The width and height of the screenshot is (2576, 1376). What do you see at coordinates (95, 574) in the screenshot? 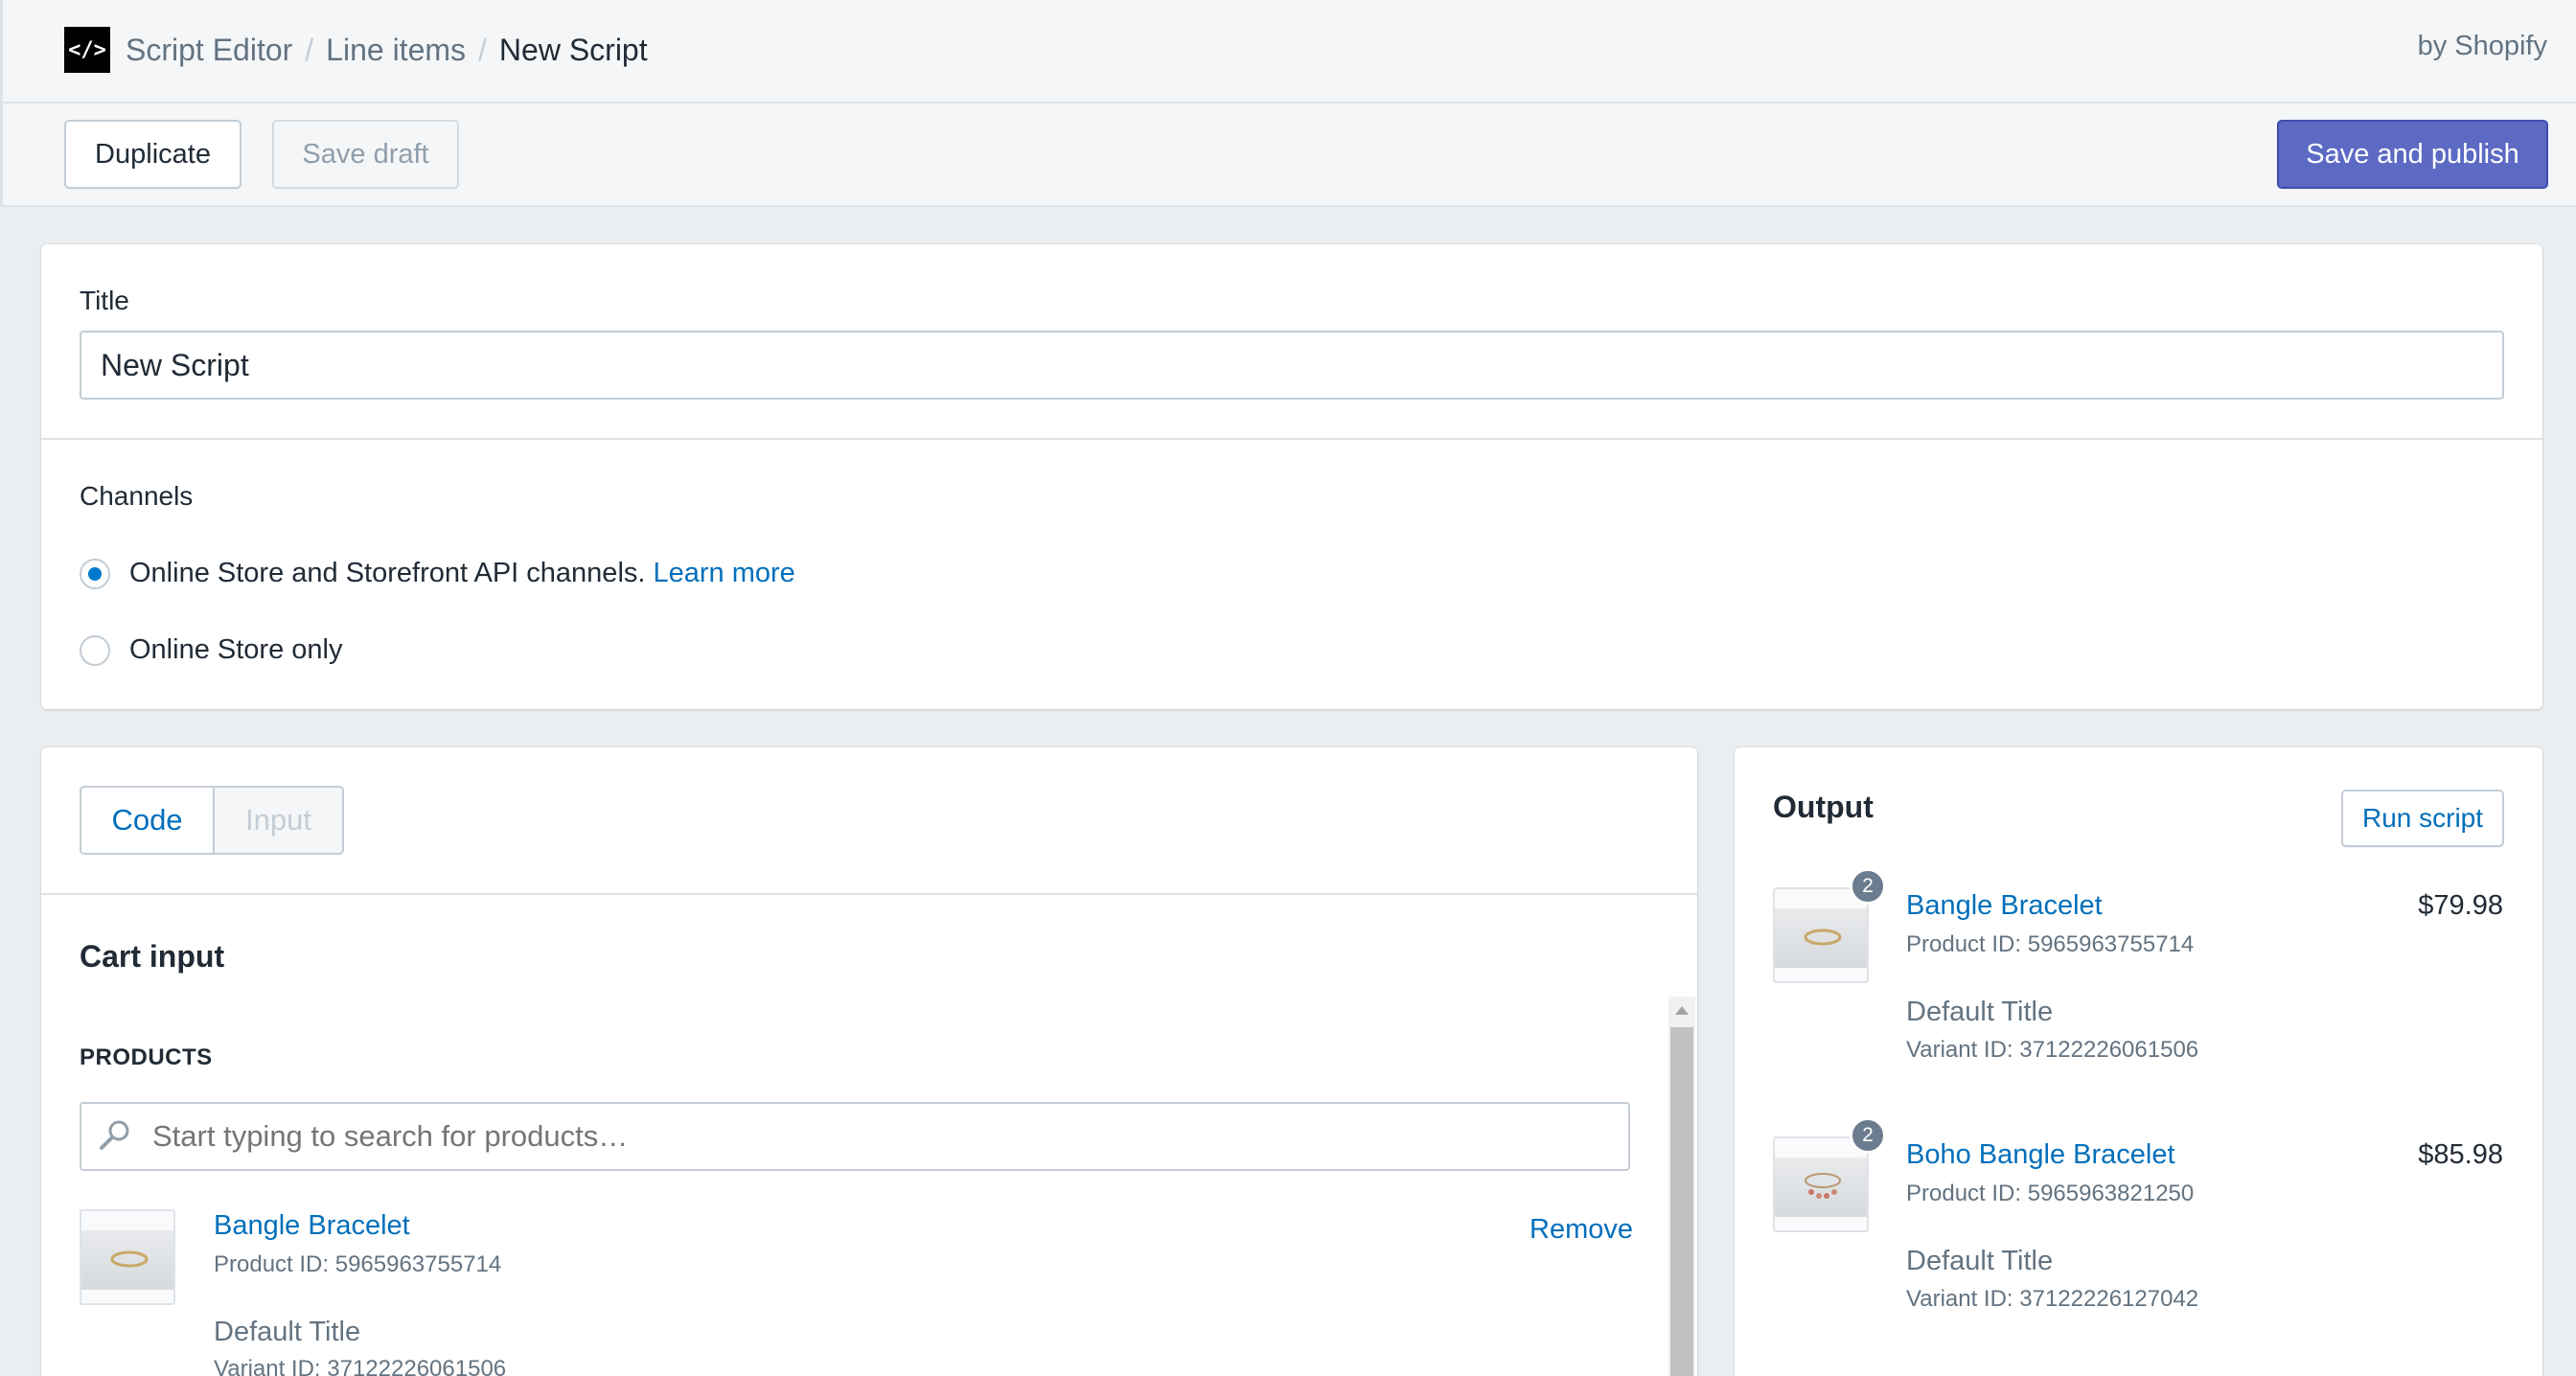
I see `channel-radio-online-store-and-storefront` at bounding box center [95, 574].